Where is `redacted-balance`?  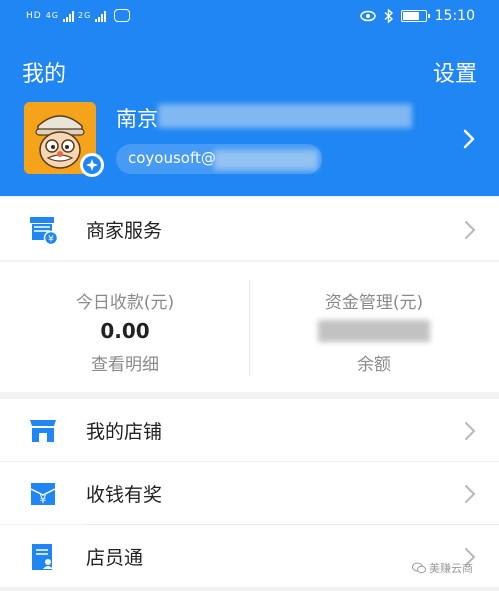
redacted-balance is located at coordinates (374, 331).